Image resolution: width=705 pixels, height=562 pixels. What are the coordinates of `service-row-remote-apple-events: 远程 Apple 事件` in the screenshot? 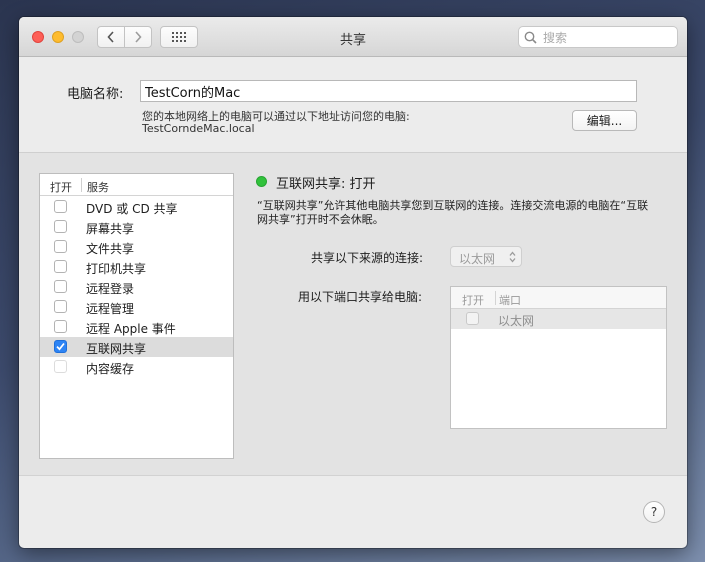 It's located at (136, 327).